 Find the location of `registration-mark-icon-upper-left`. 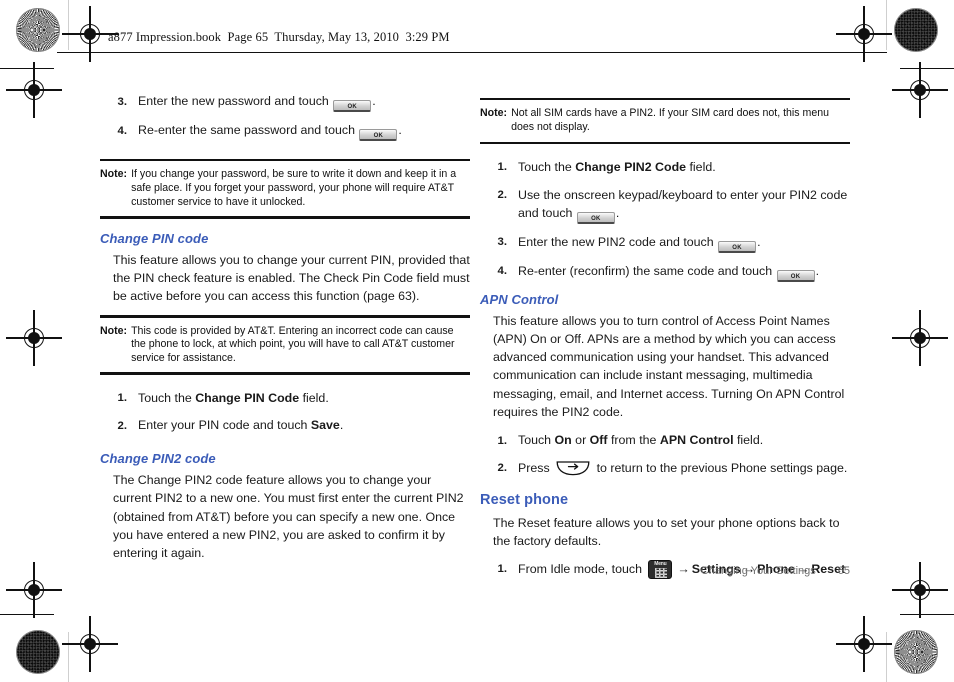

registration-mark-icon-upper-left is located at coordinates (34, 90).